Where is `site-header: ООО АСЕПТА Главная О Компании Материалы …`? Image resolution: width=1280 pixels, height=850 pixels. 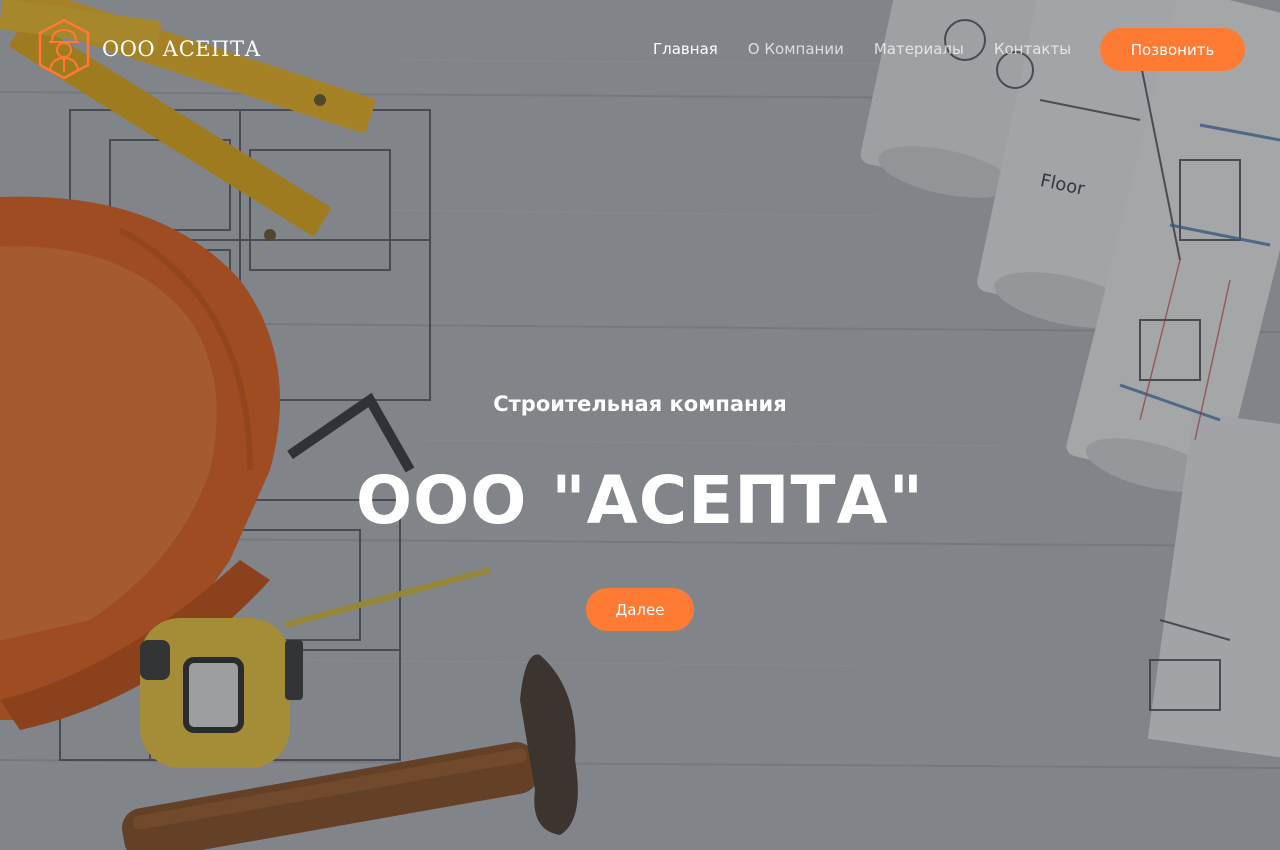 site-header: ООО АСЕПТА Главная О Компании Материалы … is located at coordinates (640, 50).